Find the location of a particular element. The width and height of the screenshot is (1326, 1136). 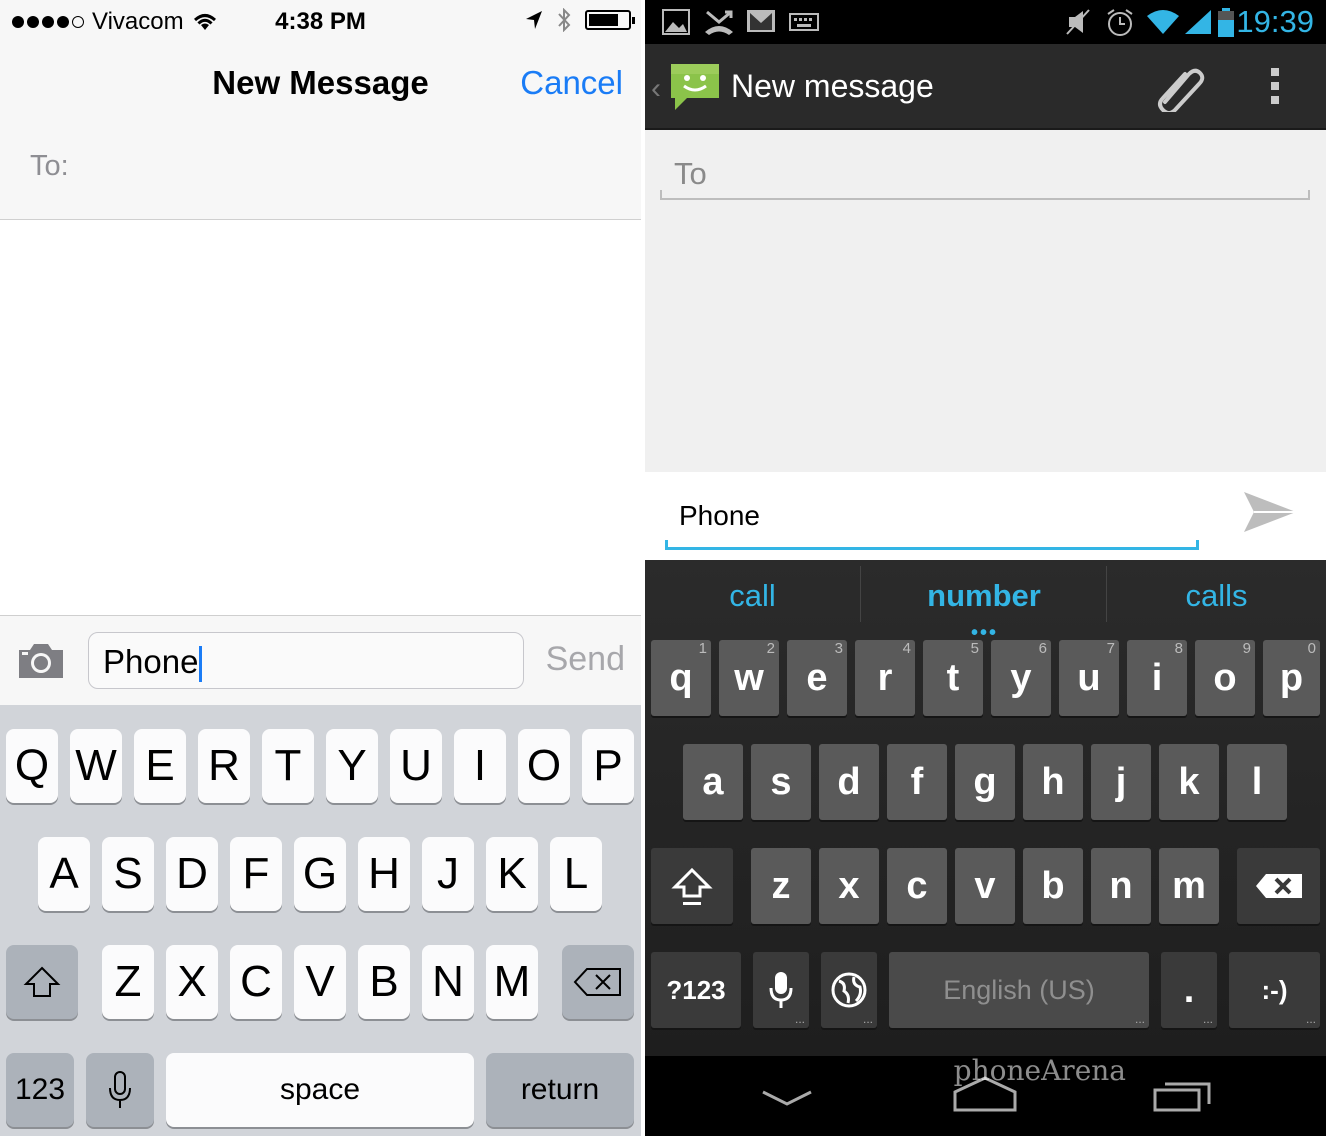

symbols-key: ?123 is located at coordinates (696, 990).